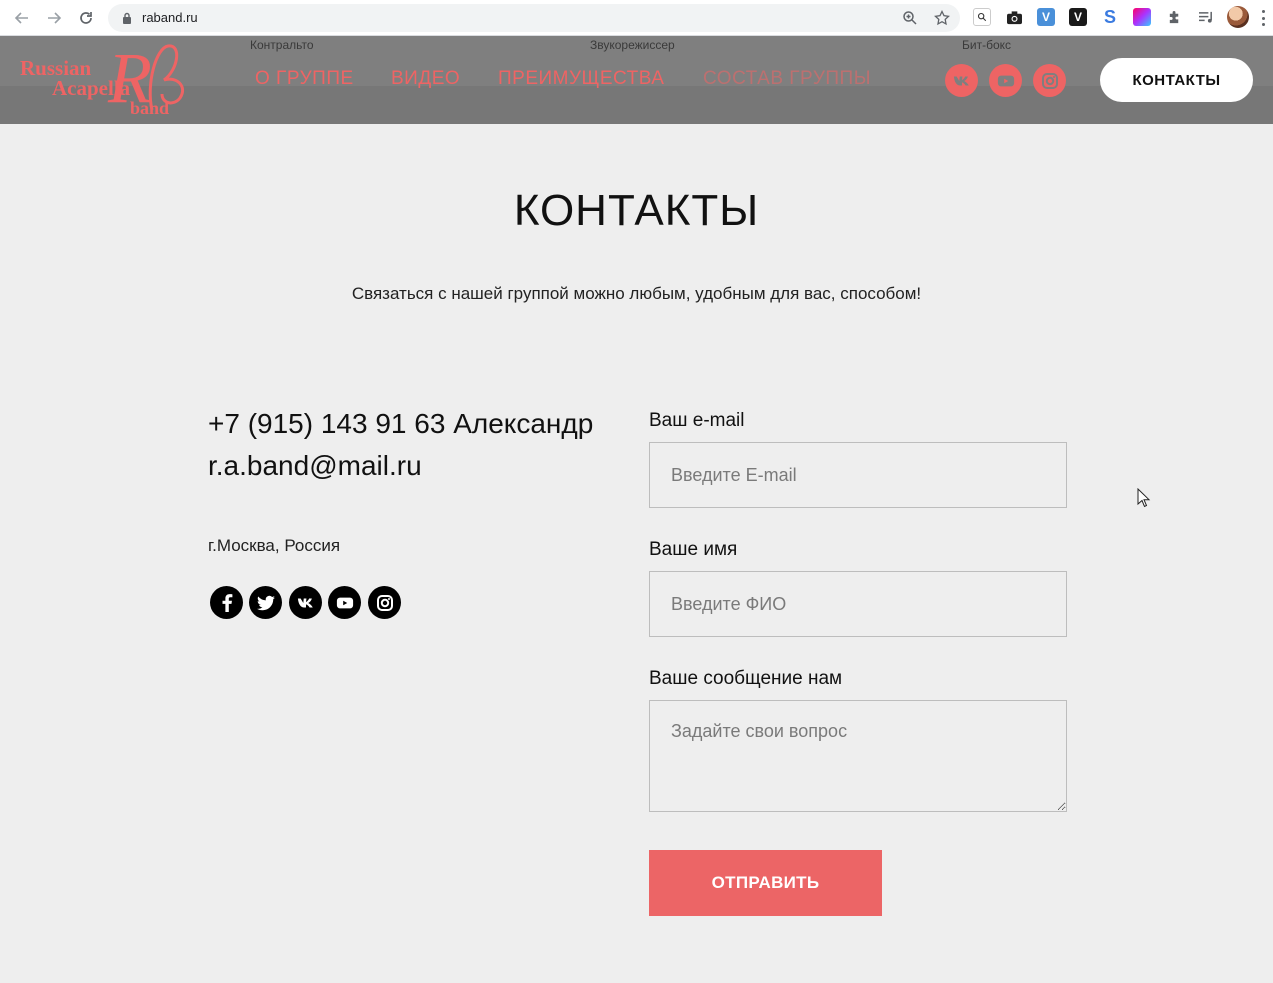 Image resolution: width=1273 pixels, height=983 pixels. Describe the element at coordinates (91, 88) in the screenshot. I see `logo-line-2: Acapella` at that location.